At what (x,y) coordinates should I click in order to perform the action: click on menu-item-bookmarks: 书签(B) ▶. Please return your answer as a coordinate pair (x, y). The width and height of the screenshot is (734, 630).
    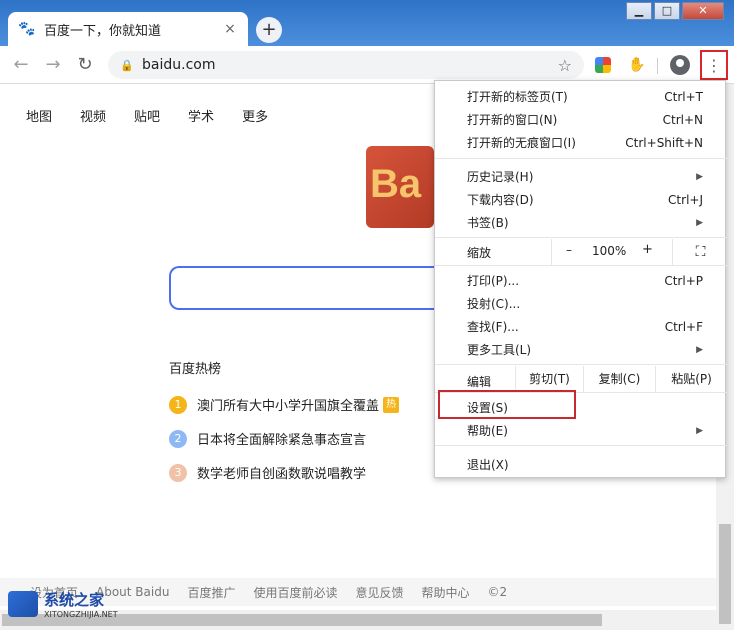
    Looking at the image, I should click on (581, 222).